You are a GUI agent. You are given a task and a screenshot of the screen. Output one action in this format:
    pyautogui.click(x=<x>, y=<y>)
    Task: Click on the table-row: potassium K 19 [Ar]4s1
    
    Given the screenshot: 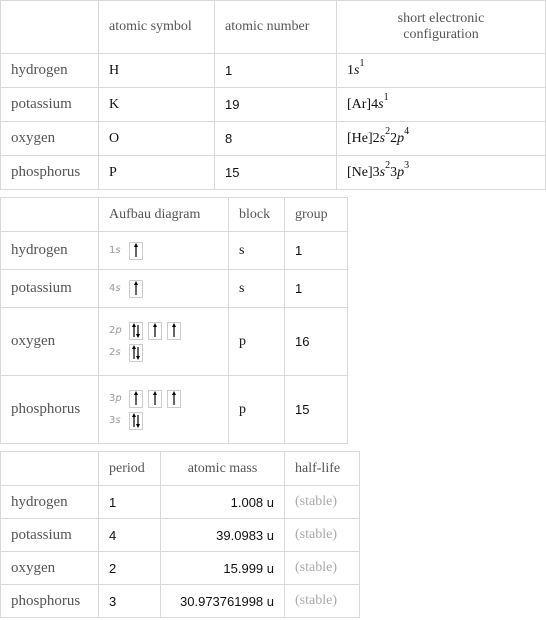 What is the action you would take?
    pyautogui.click(x=273, y=104)
    